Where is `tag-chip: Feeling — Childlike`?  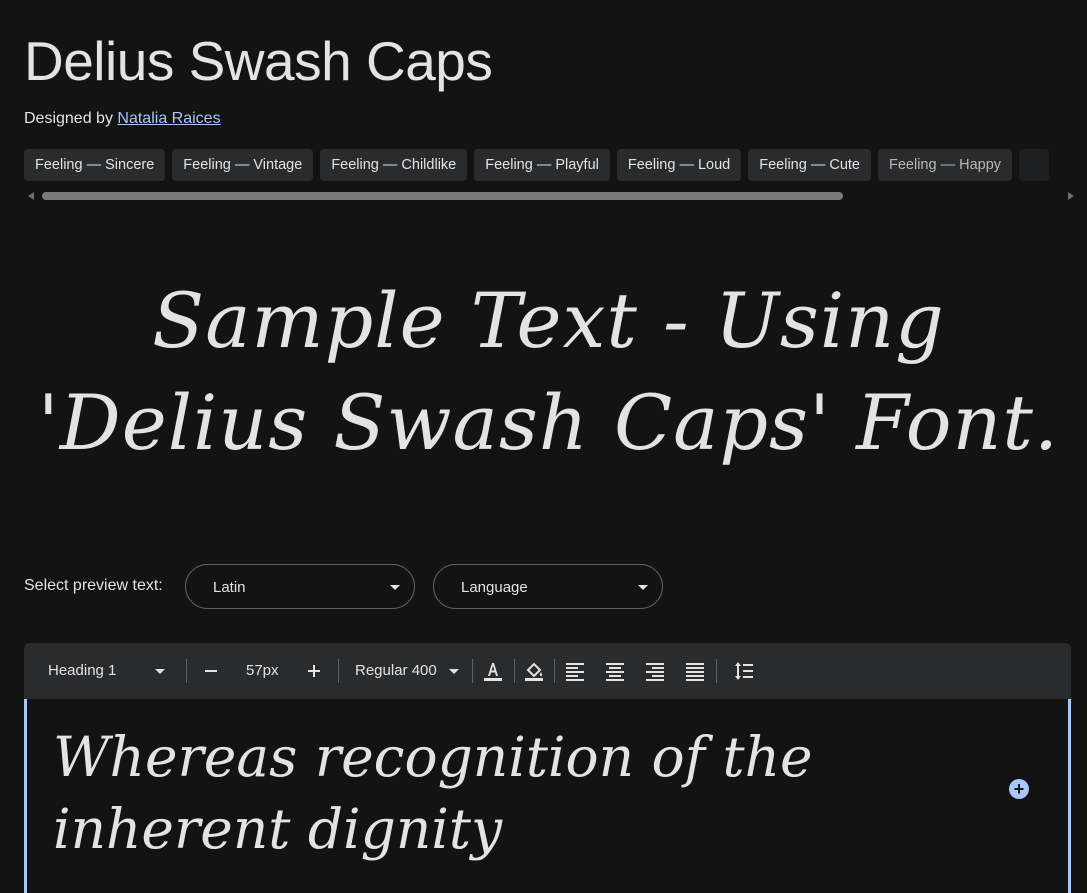
tag-chip: Feeling — Childlike is located at coordinates (394, 165).